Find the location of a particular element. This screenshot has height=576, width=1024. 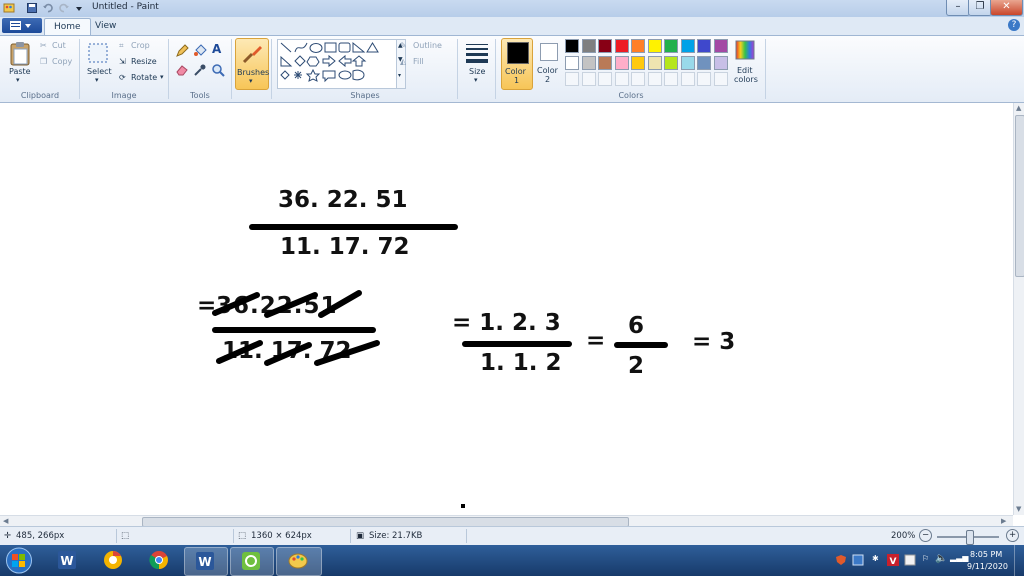

vertical-scrollbar: ▲ ▼ is located at coordinates (1018, 309).